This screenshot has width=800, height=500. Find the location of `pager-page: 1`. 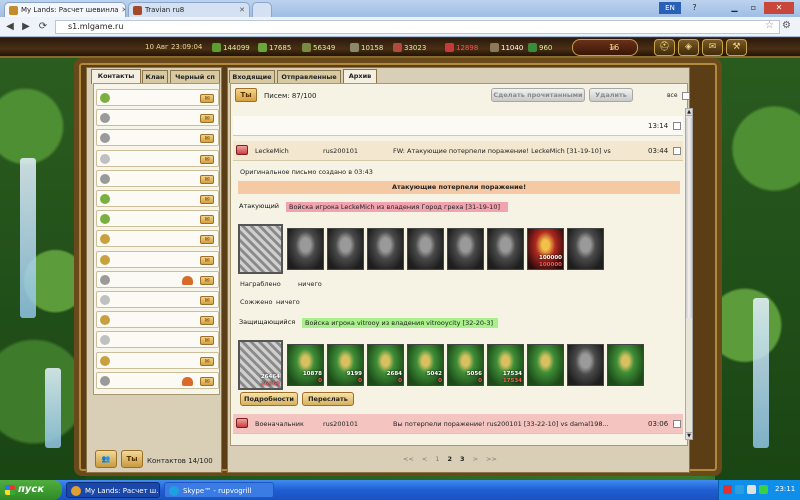

pager-page: 1 is located at coordinates (437, 459).